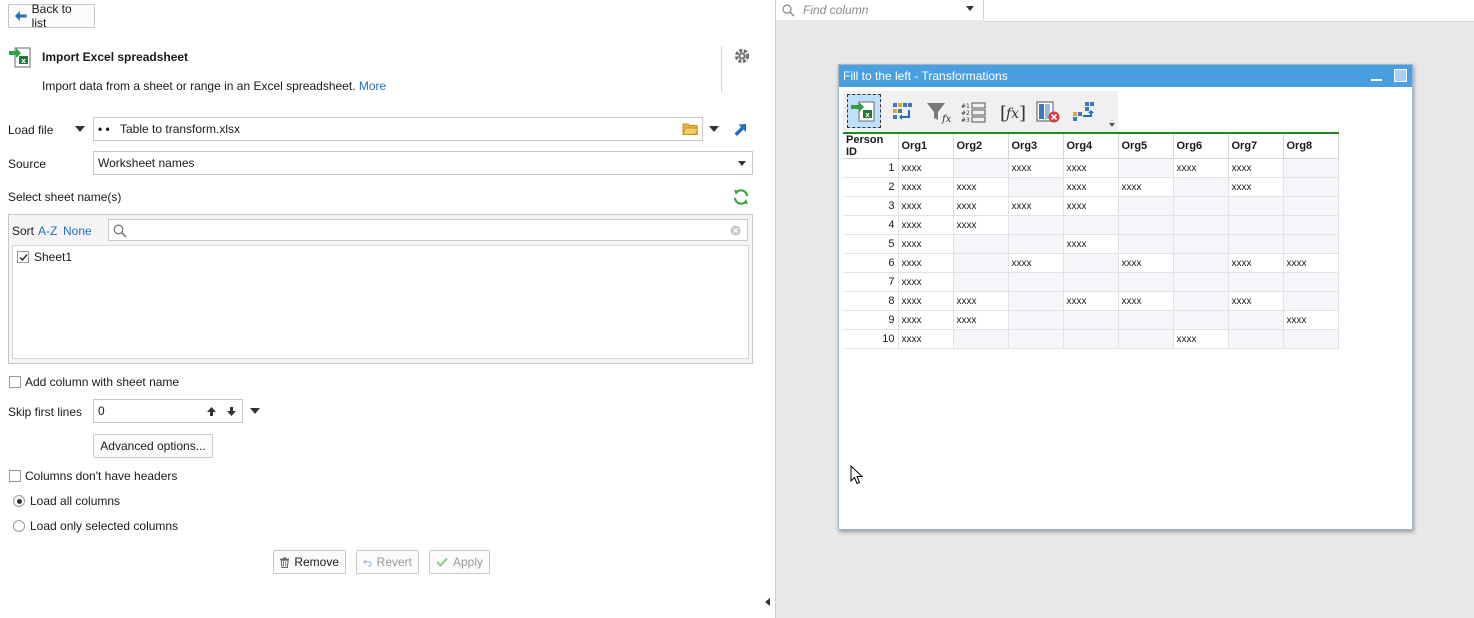  I want to click on column-header-org8: Org8, so click(1311, 146).